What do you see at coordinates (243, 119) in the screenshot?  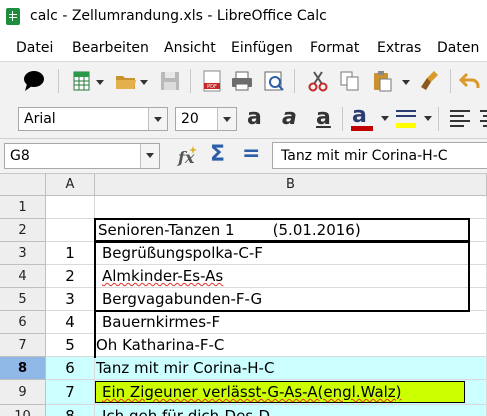 I see `formatting-toolbar: Arial 20 a a a a` at bounding box center [243, 119].